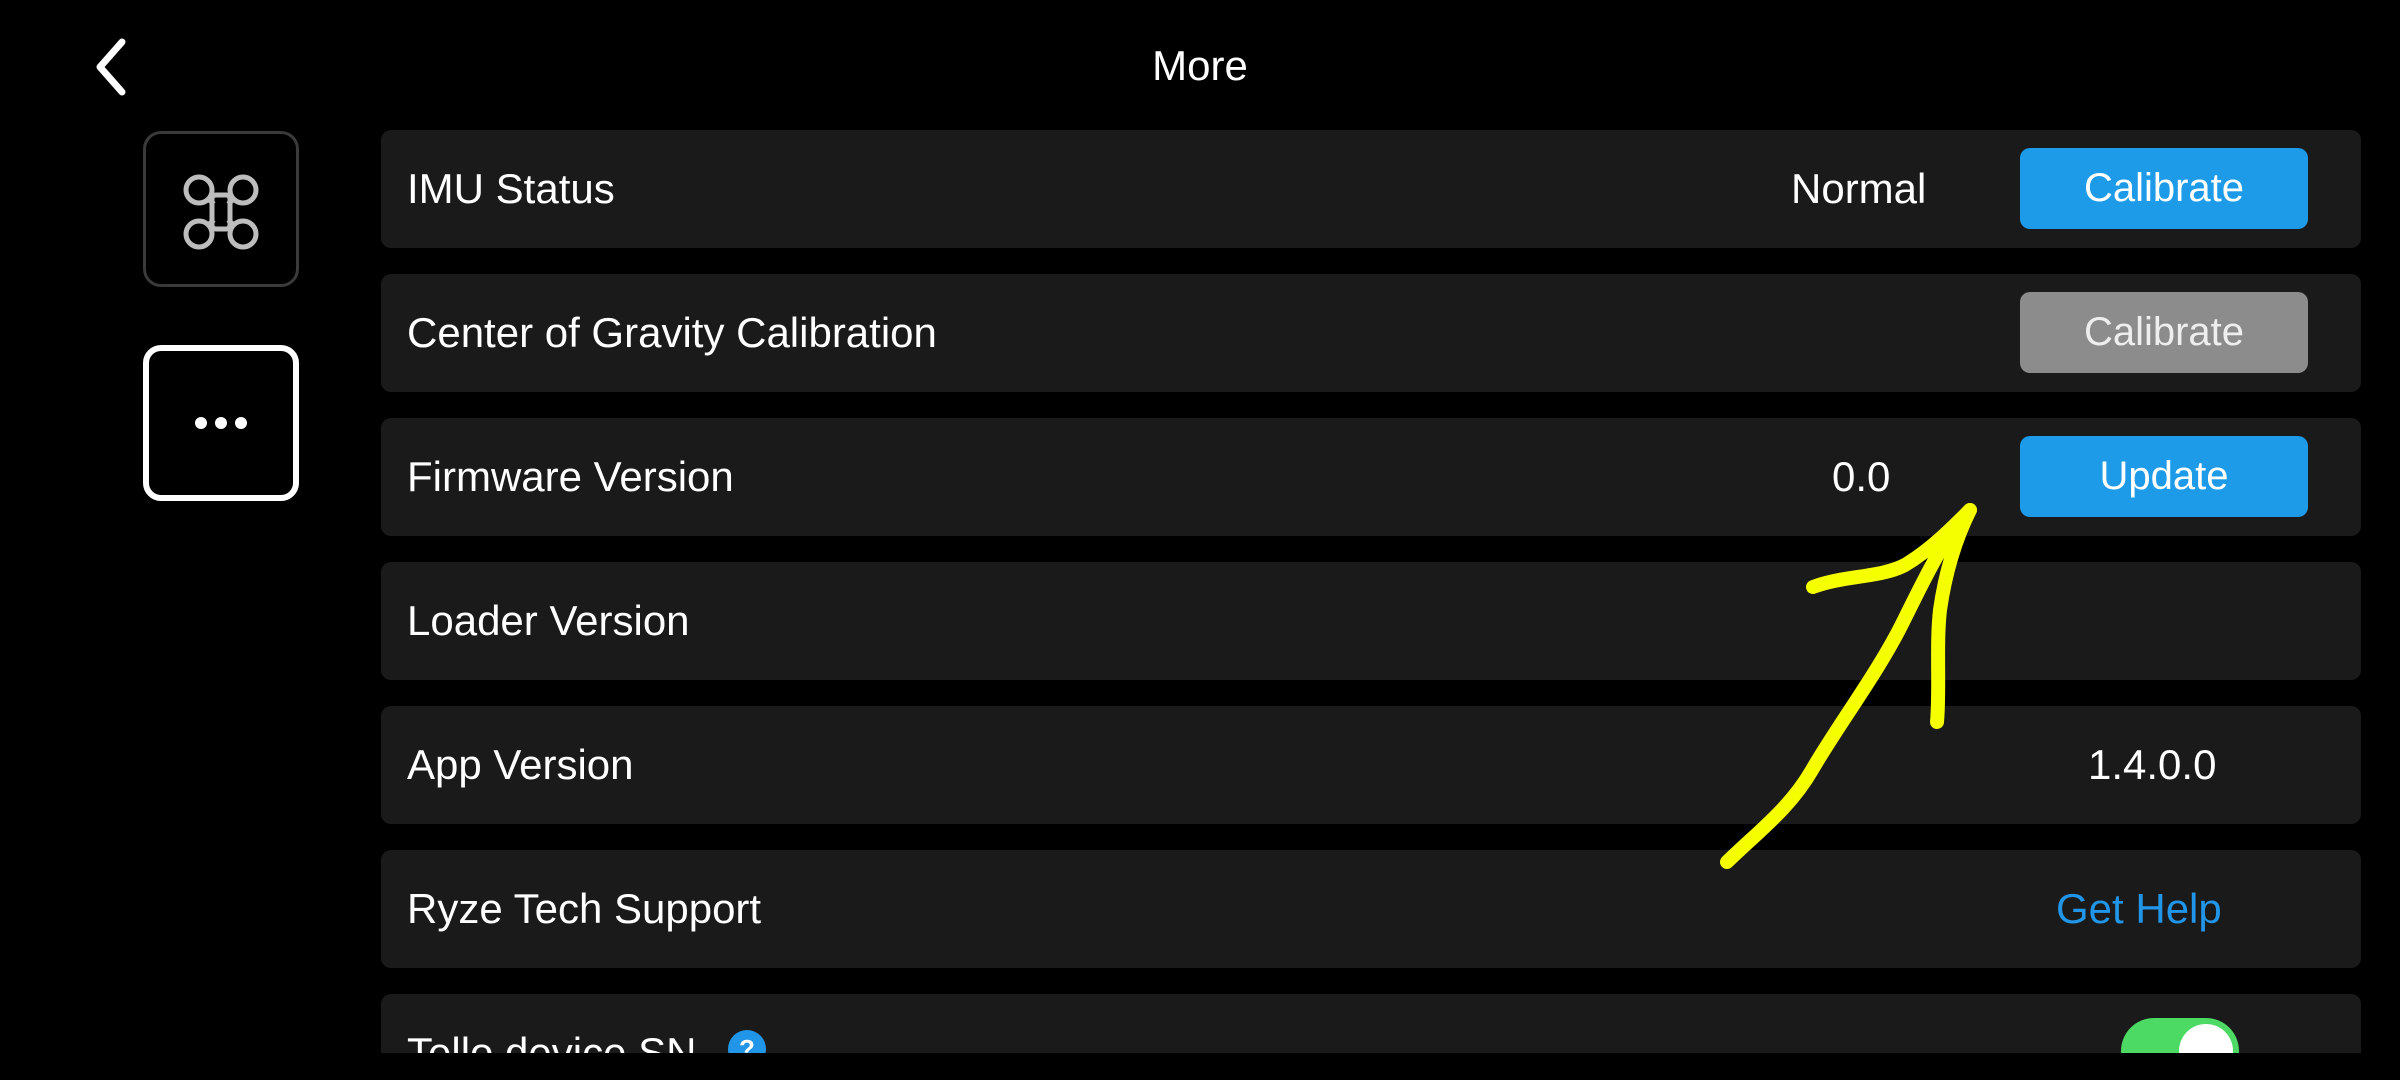 The height and width of the screenshot is (1080, 2400). I want to click on sidebar-item-drone, so click(221, 209).